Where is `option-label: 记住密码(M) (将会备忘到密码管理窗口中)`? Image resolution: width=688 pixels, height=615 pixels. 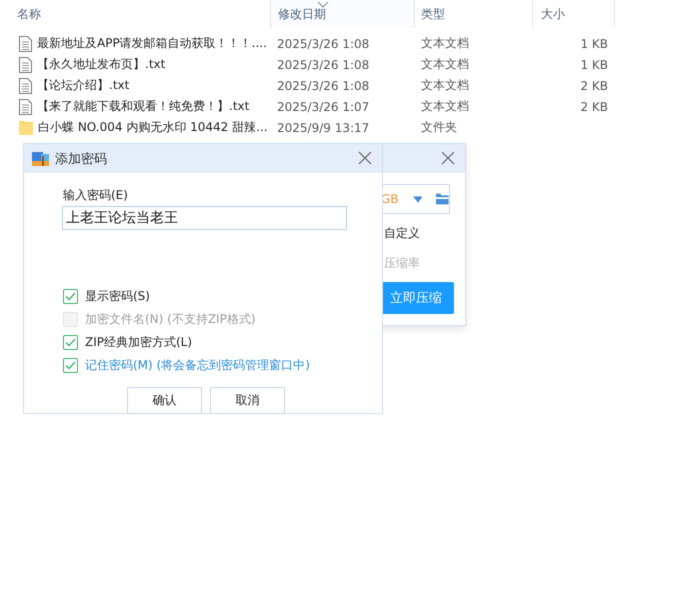 option-label: 记住密码(M) (将会备忘到密码管理窗口中) is located at coordinates (197, 365).